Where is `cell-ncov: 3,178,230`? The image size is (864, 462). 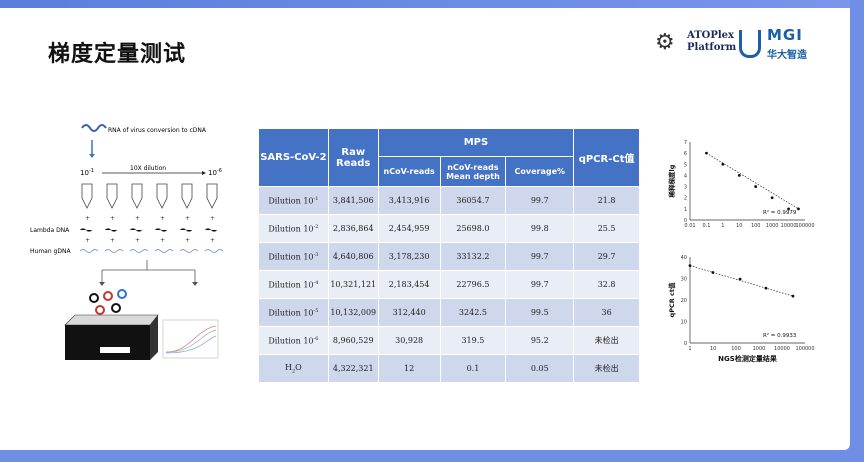
cell-ncov: 3,178,230 is located at coordinates (409, 256).